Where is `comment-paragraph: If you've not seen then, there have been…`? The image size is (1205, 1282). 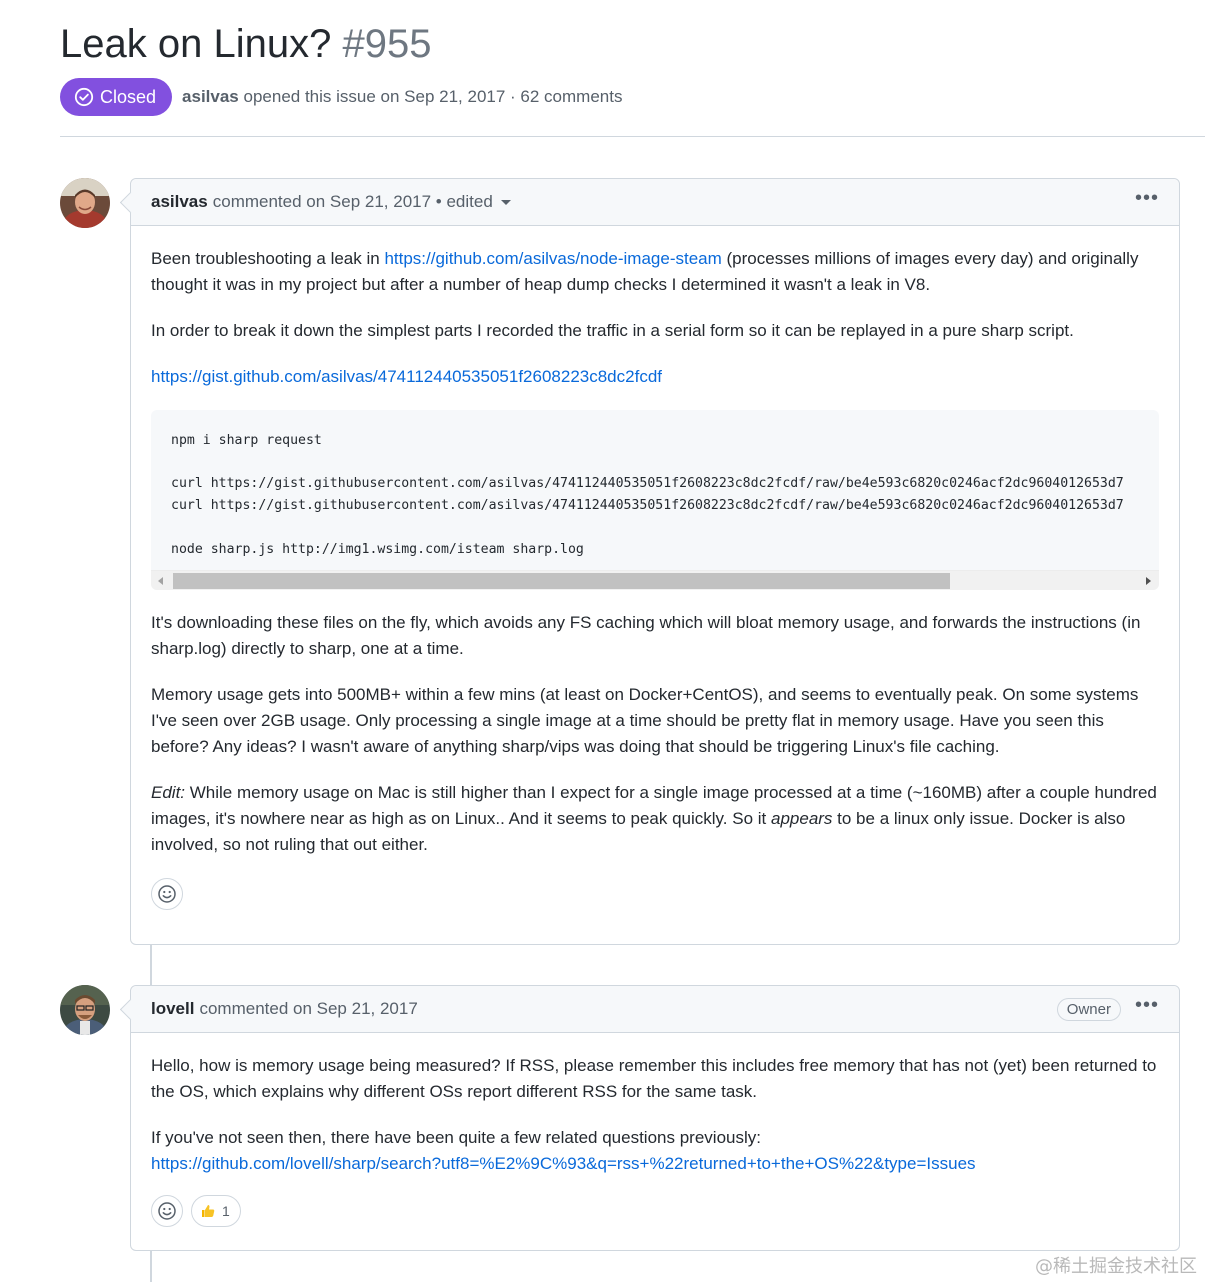 comment-paragraph: If you've not seen then, there have been… is located at coordinates (655, 1151).